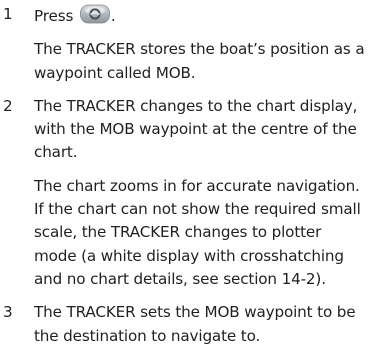 The width and height of the screenshot is (382, 348). What do you see at coordinates (180, 278) in the screenshot?
I see `text-line: and no chart details, see section 14-2).` at bounding box center [180, 278].